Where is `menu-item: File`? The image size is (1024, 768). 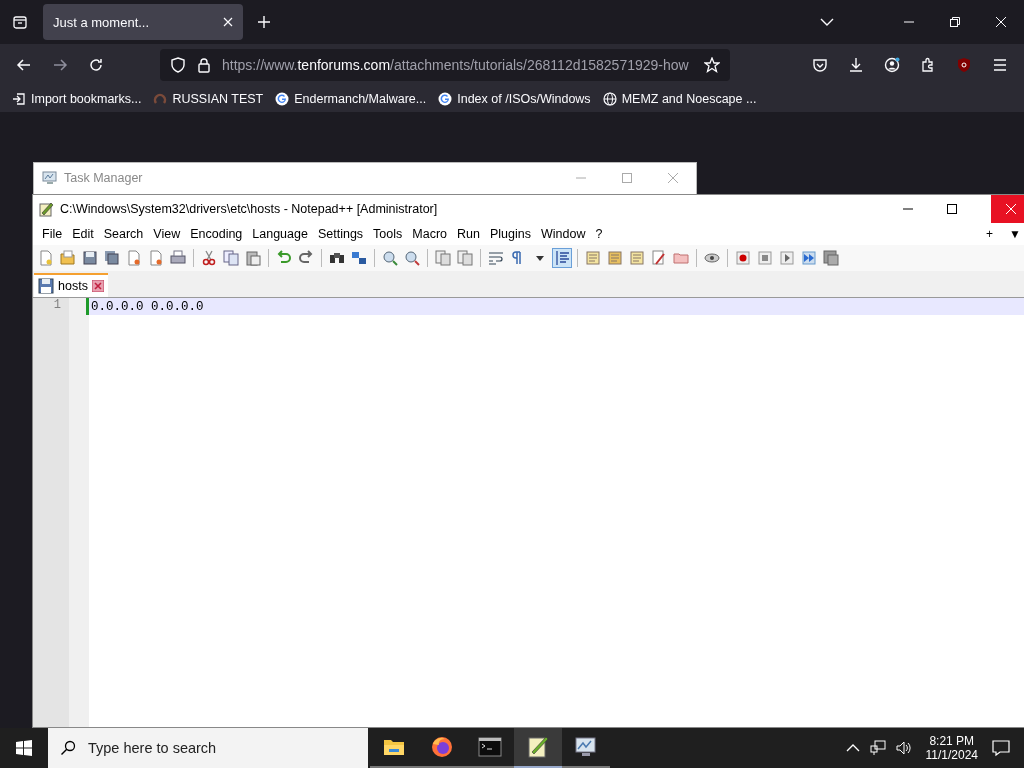
menu-item: File is located at coordinates (52, 234).